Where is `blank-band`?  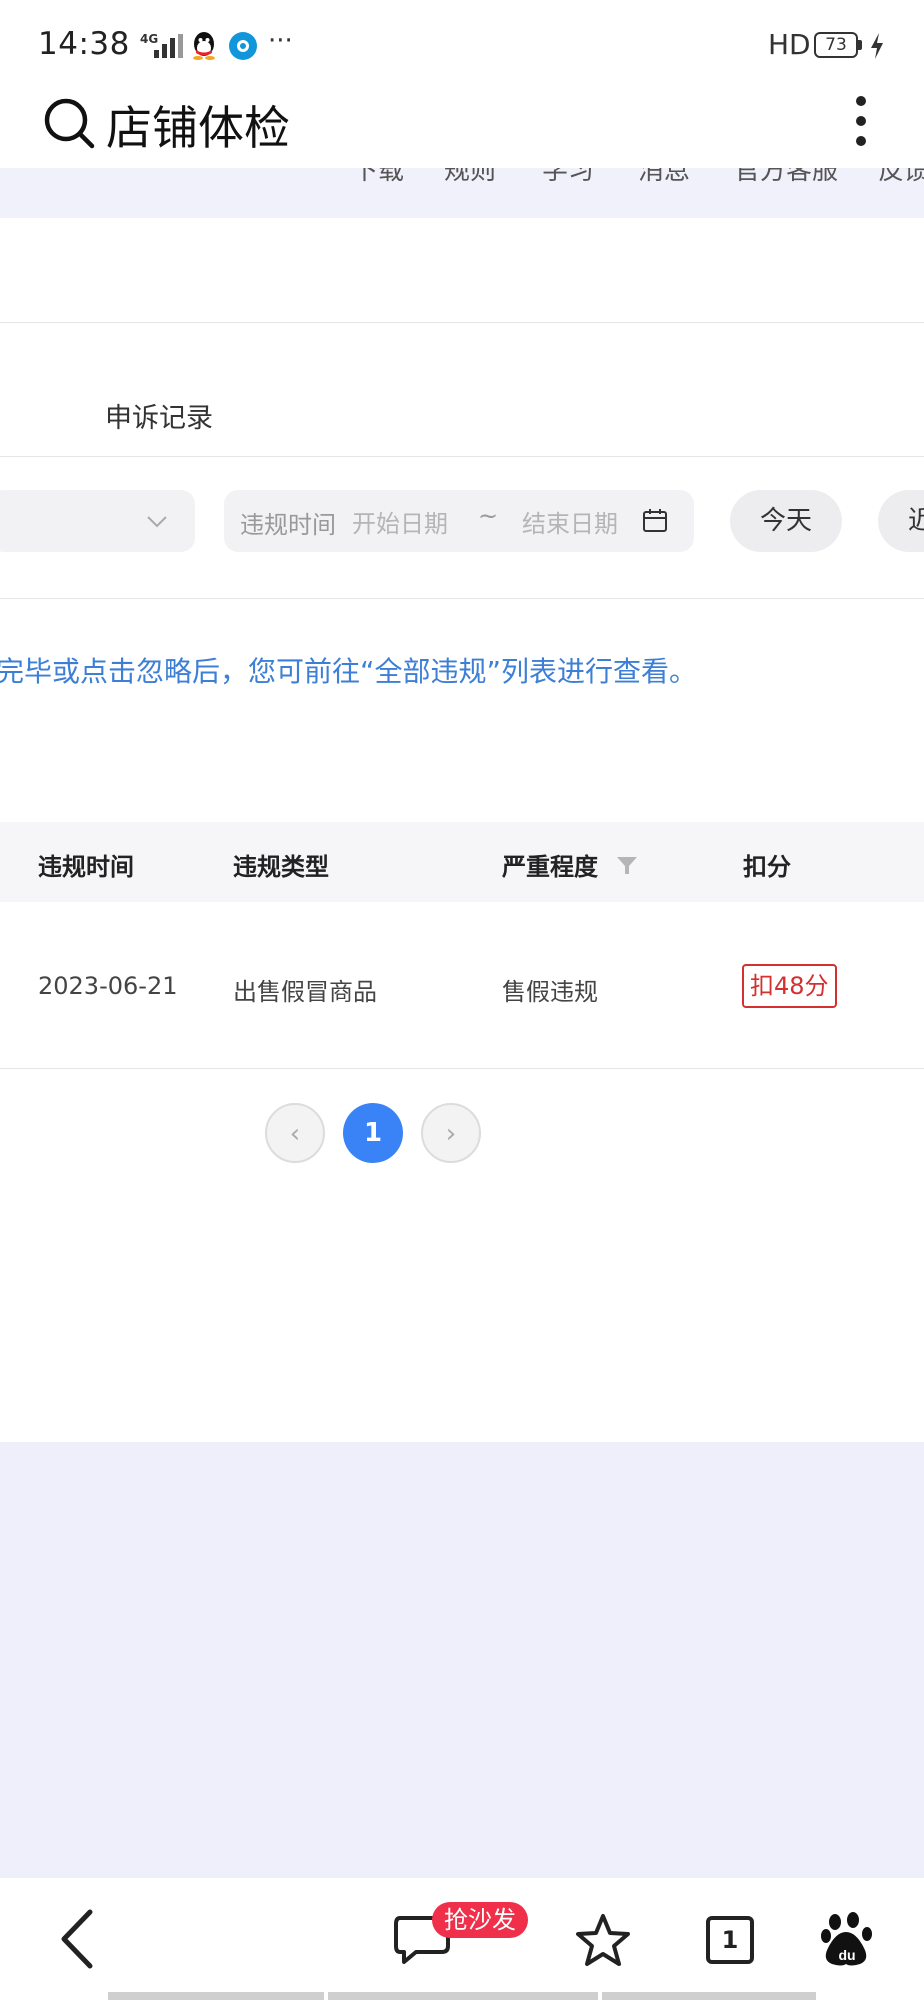
blank-band is located at coordinates (462, 270).